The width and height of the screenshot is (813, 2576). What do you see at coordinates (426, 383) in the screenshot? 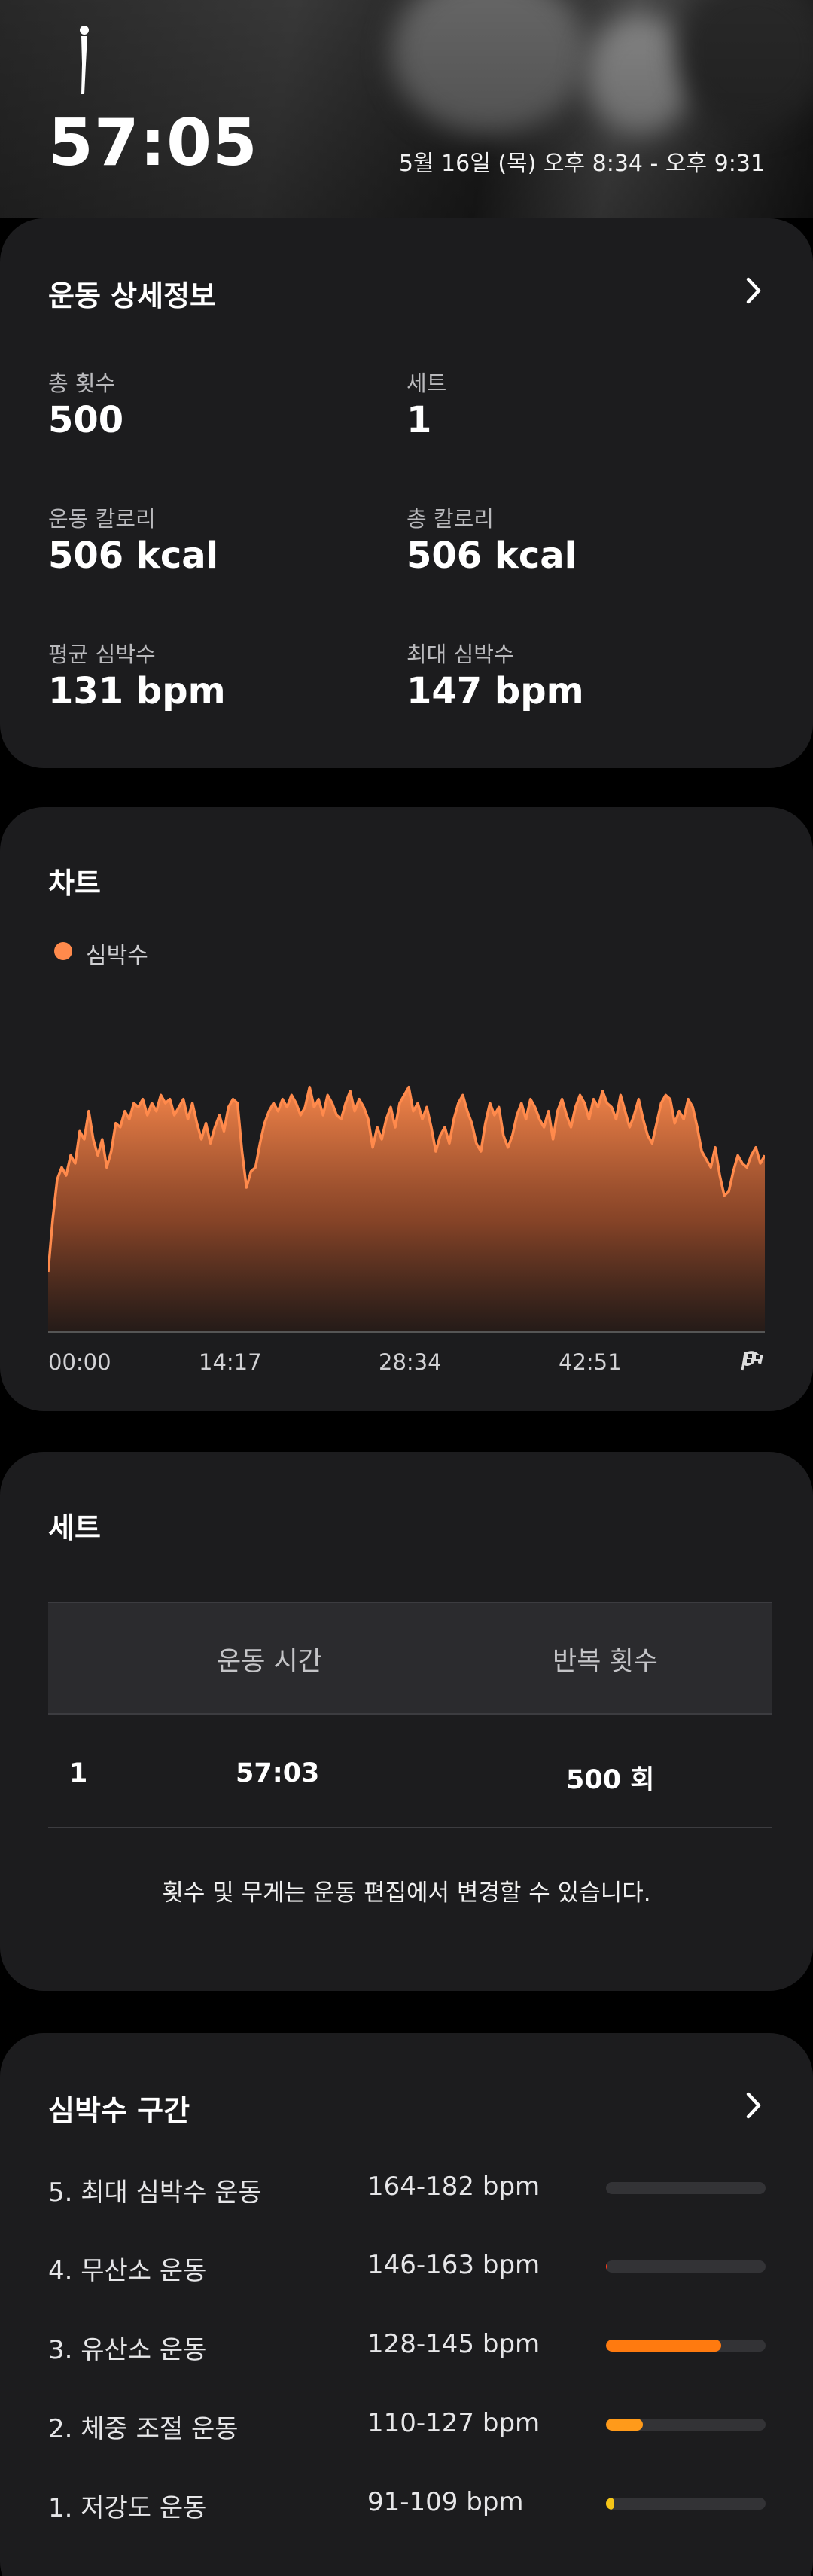
I see `stat-label-sets: 세트` at bounding box center [426, 383].